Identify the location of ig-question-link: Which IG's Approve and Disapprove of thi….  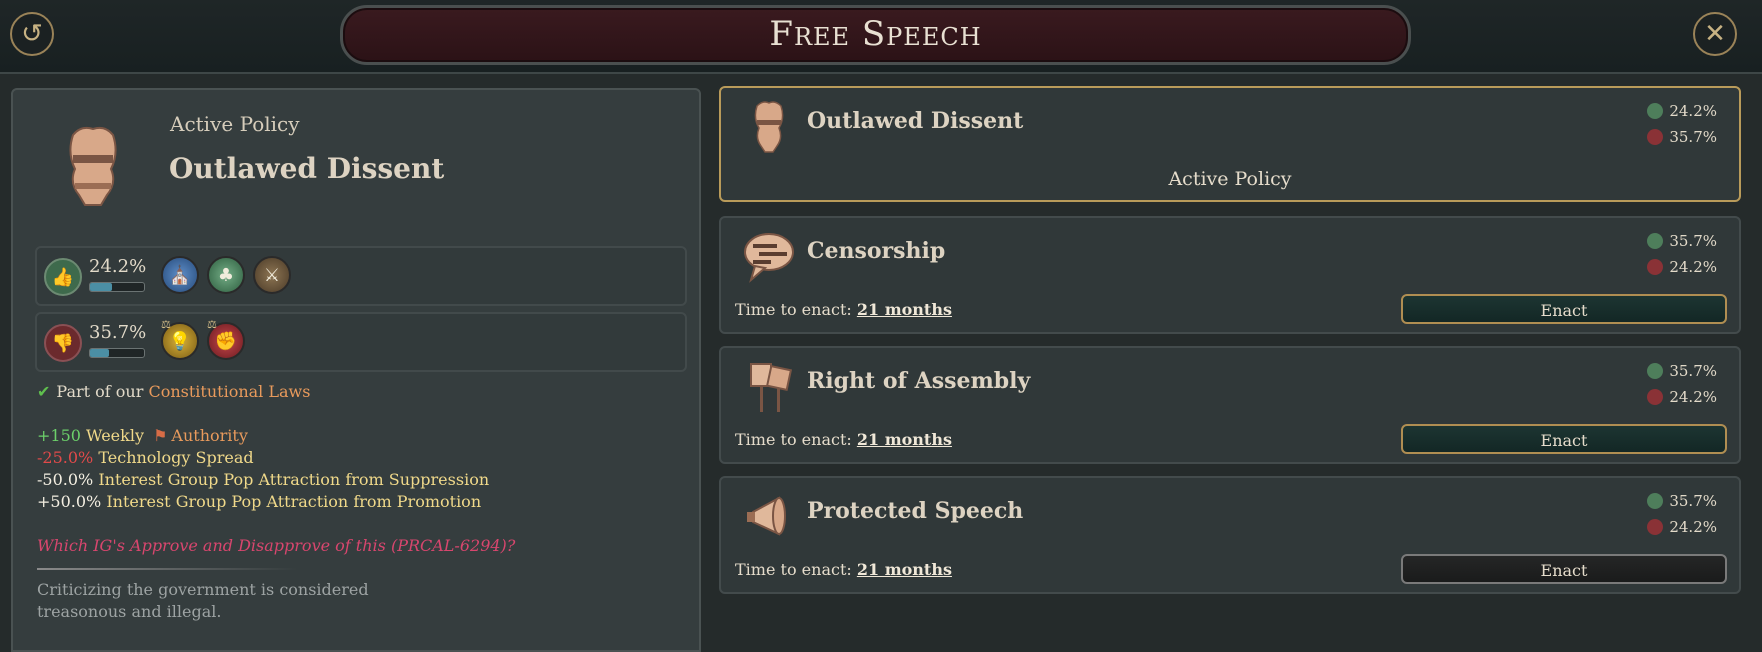
(276, 545).